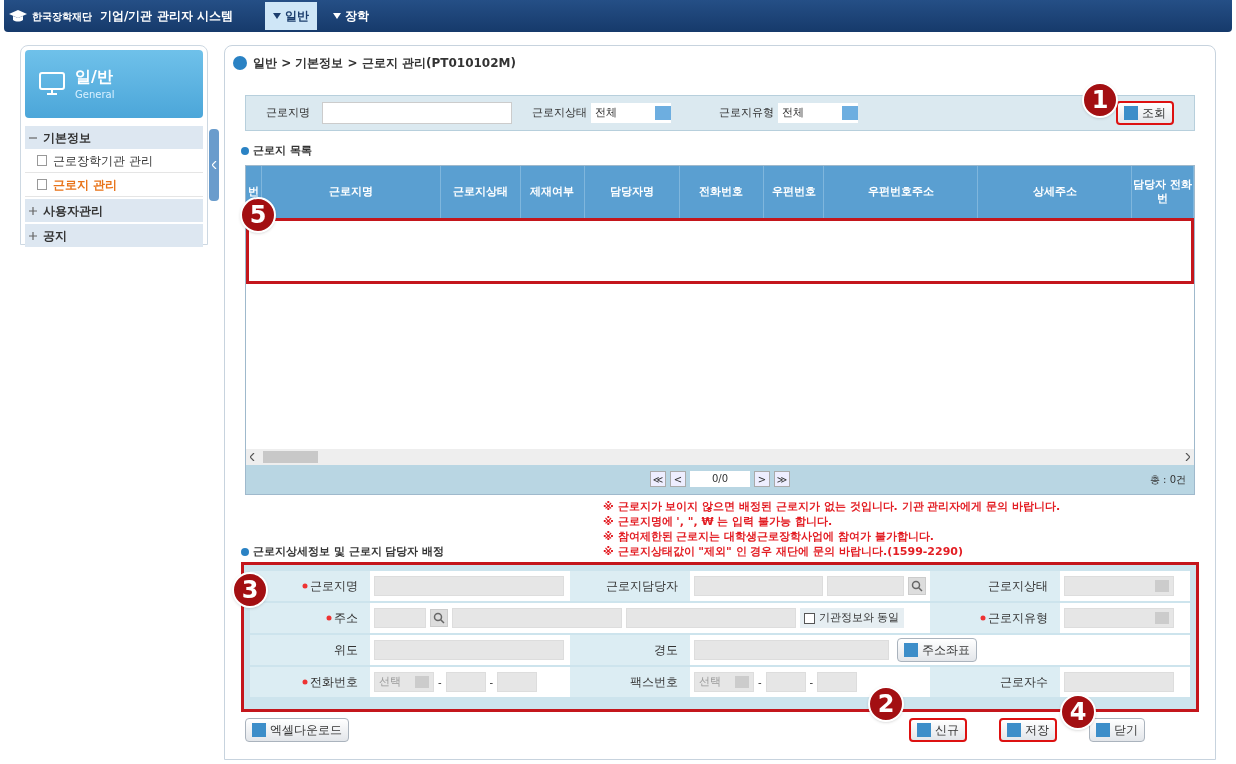  What do you see at coordinates (282, 151) in the screenshot?
I see `section-title: 근로지 목록` at bounding box center [282, 151].